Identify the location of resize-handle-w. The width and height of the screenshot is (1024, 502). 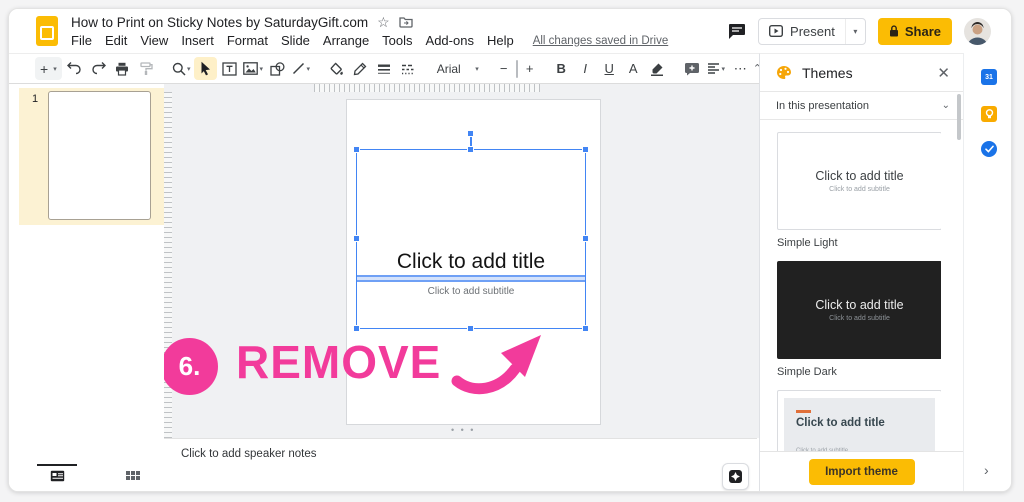
(356, 238).